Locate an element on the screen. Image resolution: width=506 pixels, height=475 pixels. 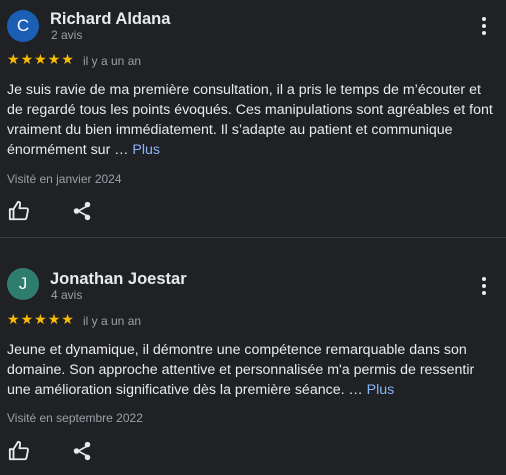
reviewer-name: Richard Aldana is located at coordinates (110, 19).